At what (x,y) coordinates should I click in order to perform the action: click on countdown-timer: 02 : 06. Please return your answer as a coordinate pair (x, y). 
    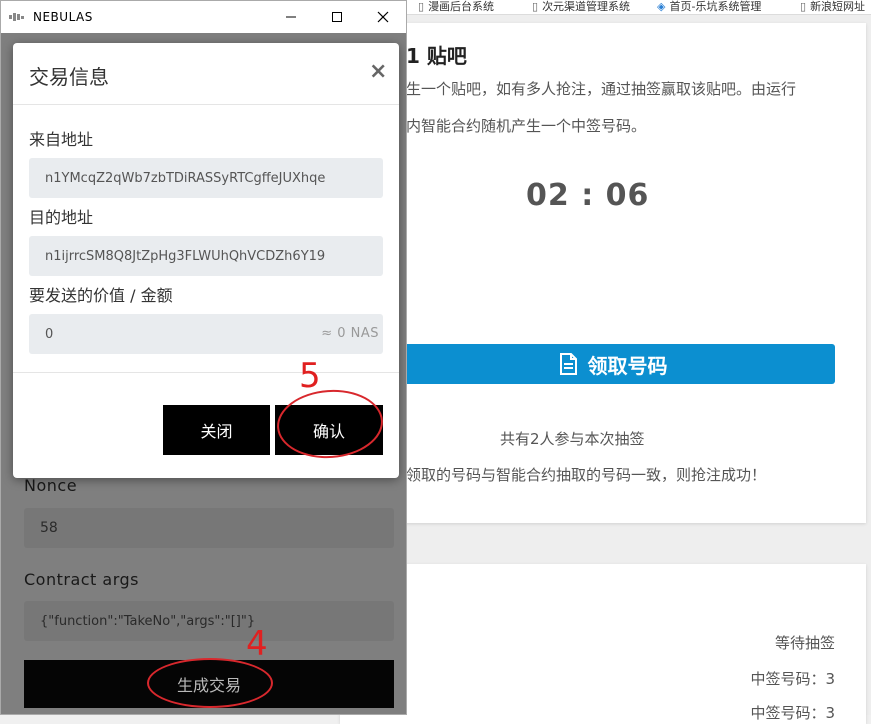
    Looking at the image, I should click on (588, 195).